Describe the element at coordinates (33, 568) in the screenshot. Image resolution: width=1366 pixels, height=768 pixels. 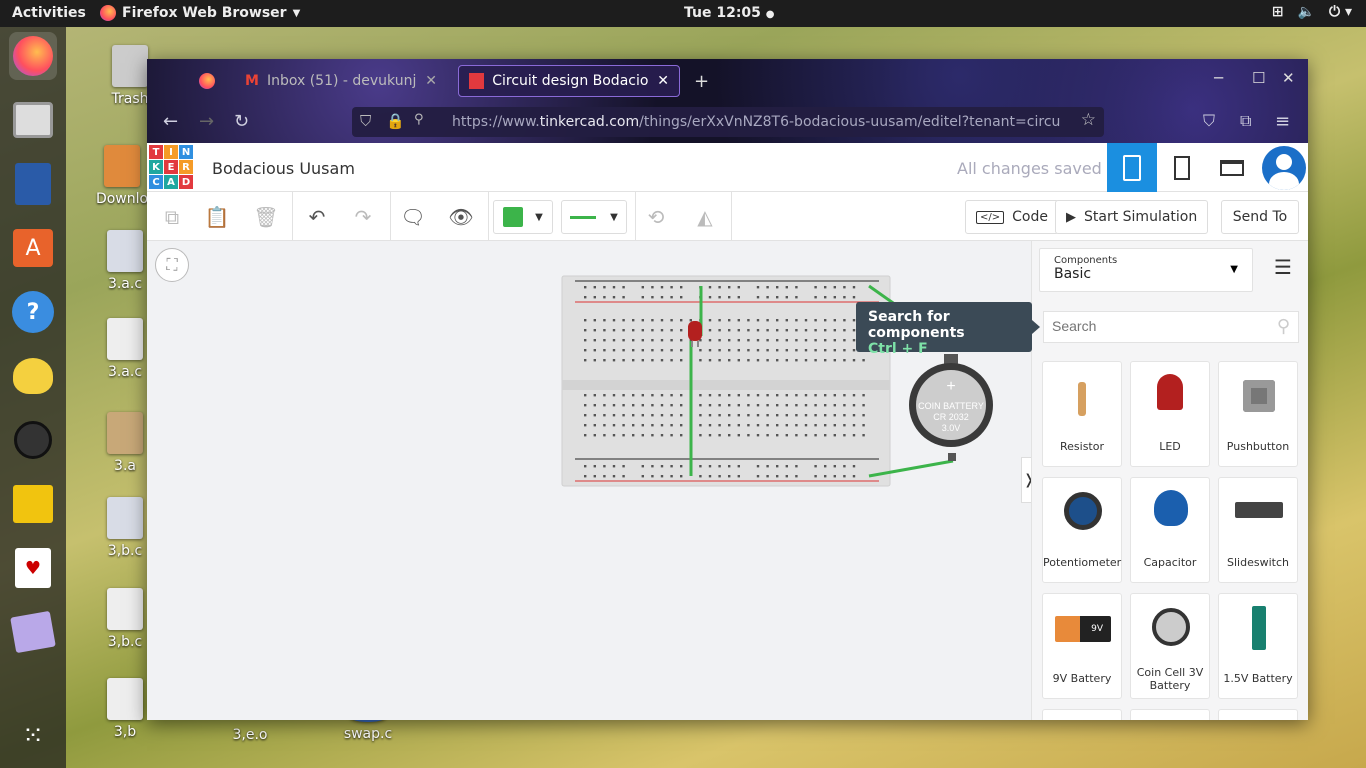
I see `cards-icon: ♥` at that location.